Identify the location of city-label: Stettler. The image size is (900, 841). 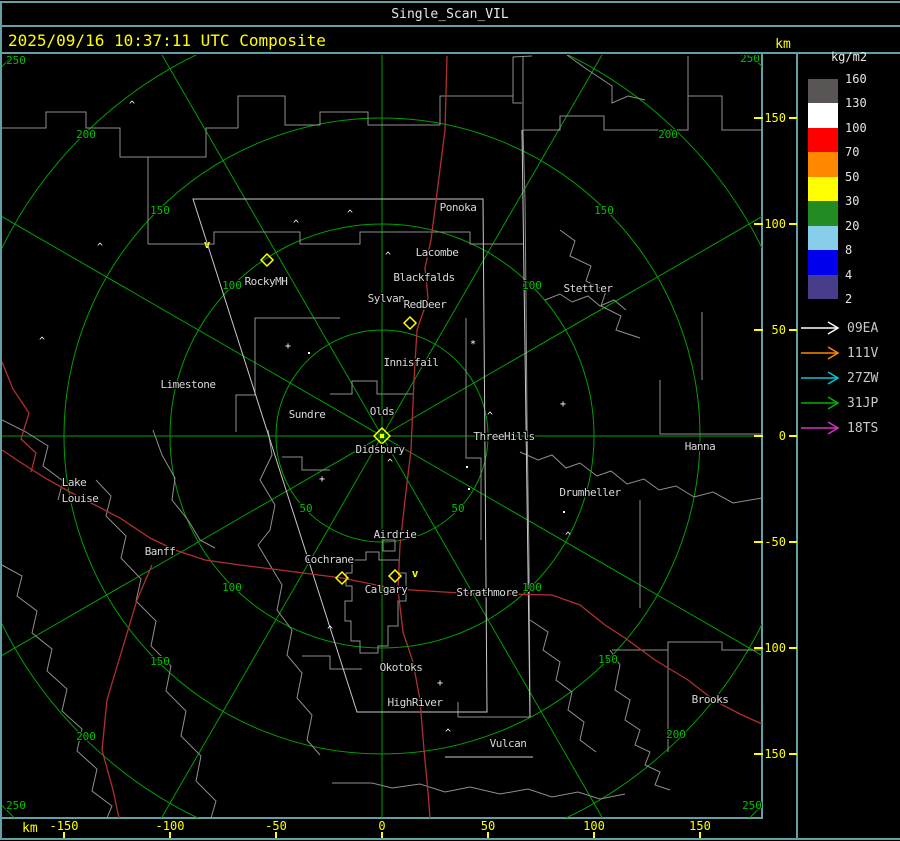
(589, 288).